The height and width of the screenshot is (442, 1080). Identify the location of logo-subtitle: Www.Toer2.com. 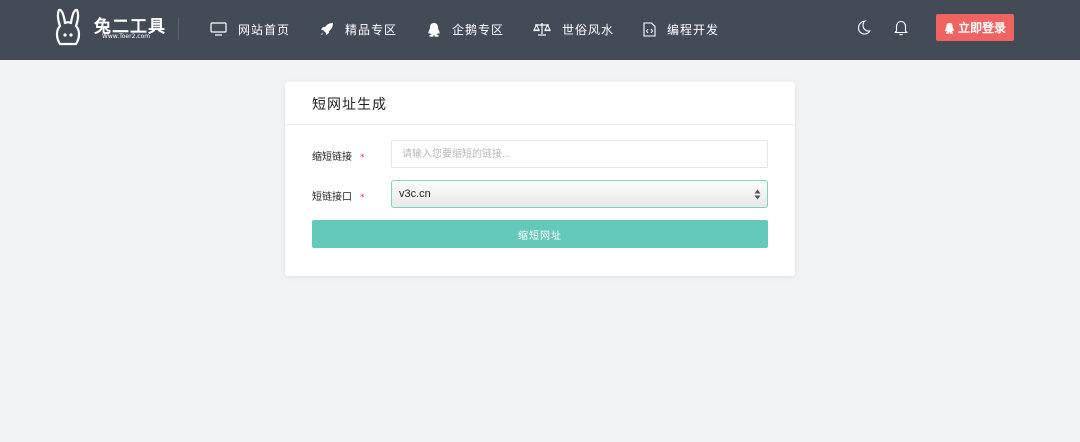
(126, 36).